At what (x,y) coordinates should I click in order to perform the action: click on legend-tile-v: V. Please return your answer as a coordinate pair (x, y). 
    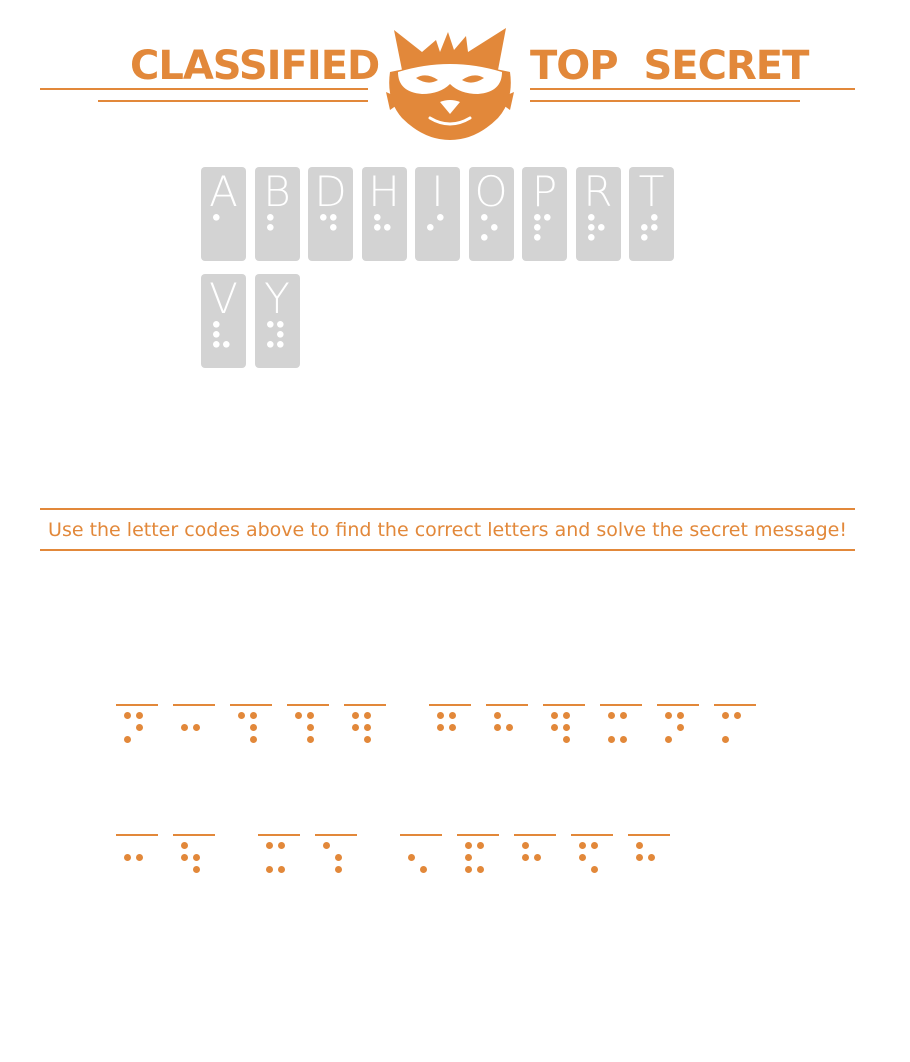
    Looking at the image, I should click on (223, 321).